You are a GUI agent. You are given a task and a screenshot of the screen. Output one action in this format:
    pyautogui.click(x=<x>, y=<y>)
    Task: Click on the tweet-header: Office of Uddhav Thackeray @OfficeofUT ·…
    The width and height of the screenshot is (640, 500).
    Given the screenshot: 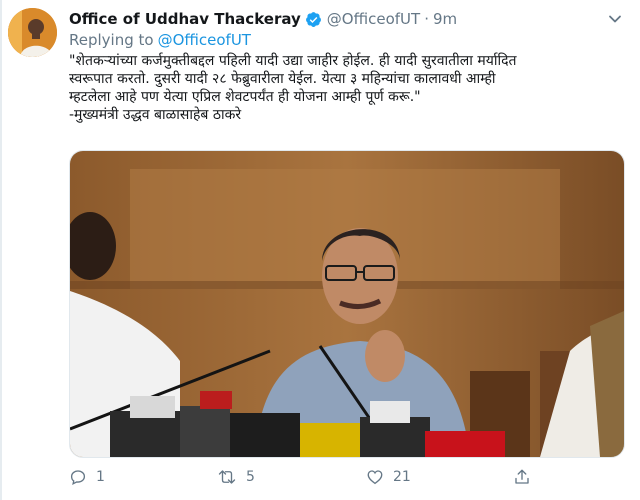 What is the action you would take?
    pyautogui.click(x=263, y=19)
    